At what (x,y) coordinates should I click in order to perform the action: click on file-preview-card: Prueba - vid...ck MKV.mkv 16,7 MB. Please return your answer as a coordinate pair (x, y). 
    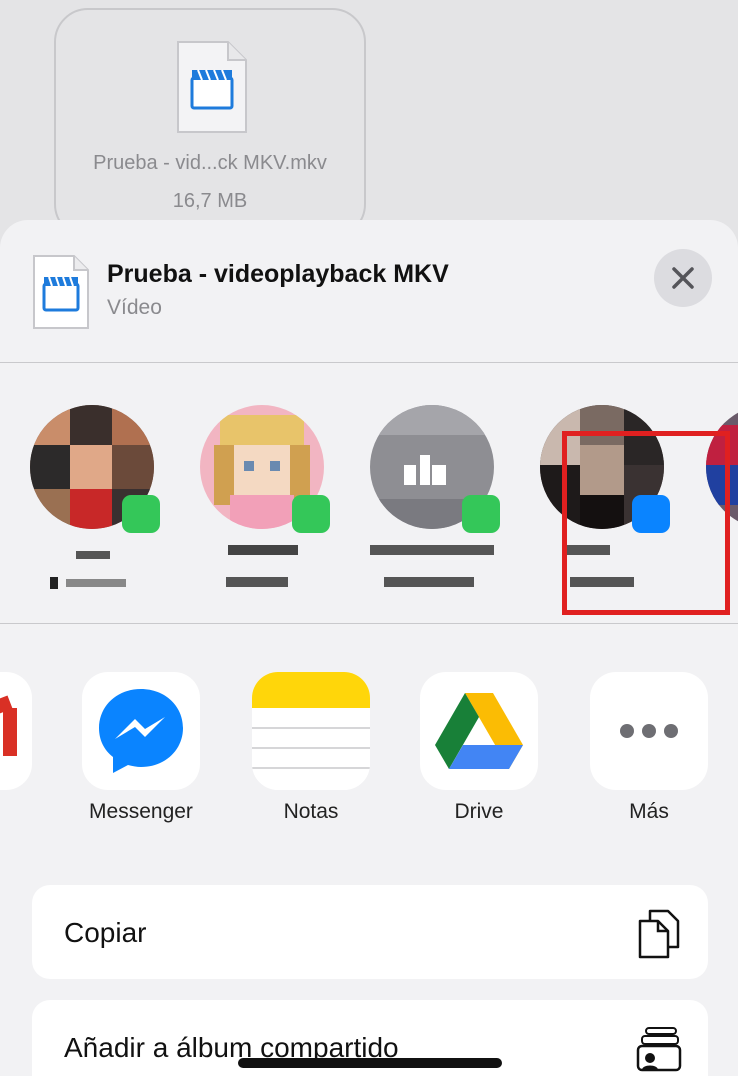
    Looking at the image, I should click on (210, 123).